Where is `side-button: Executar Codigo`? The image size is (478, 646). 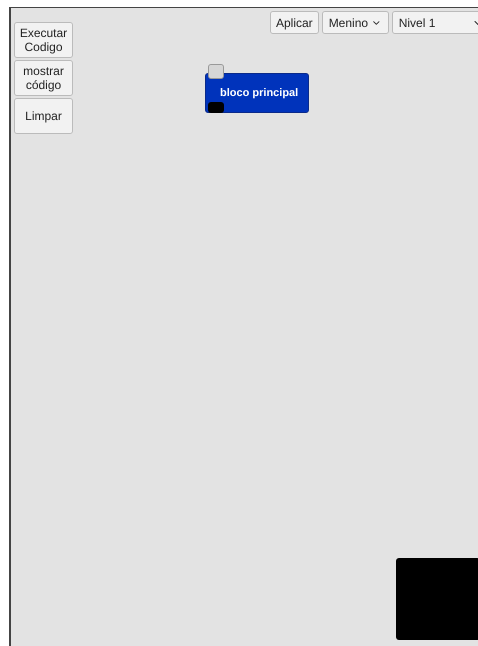
side-button: Executar Codigo is located at coordinates (43, 40).